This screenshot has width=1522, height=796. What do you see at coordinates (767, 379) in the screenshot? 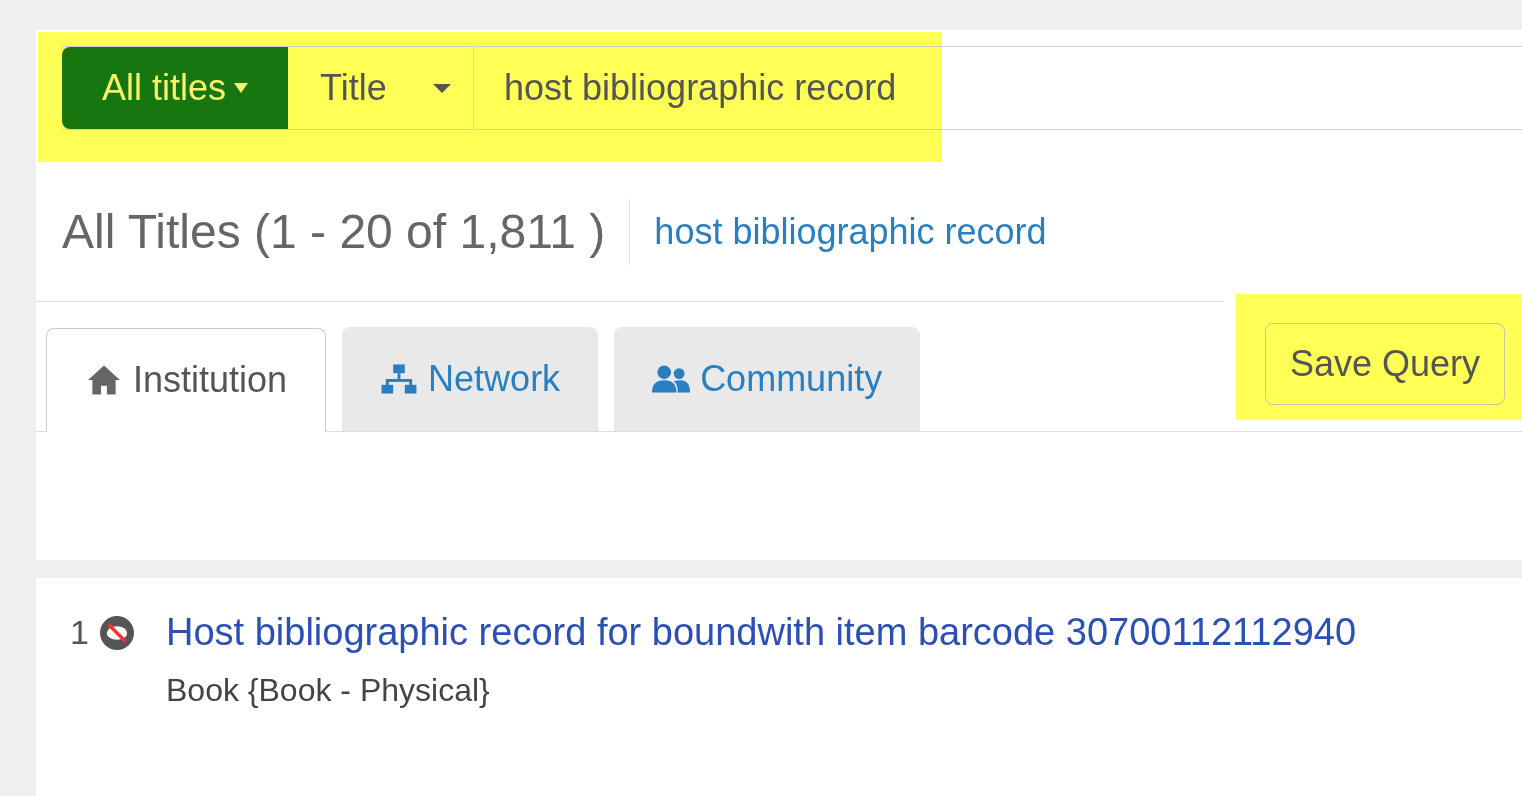
I see `tab: Community` at bounding box center [767, 379].